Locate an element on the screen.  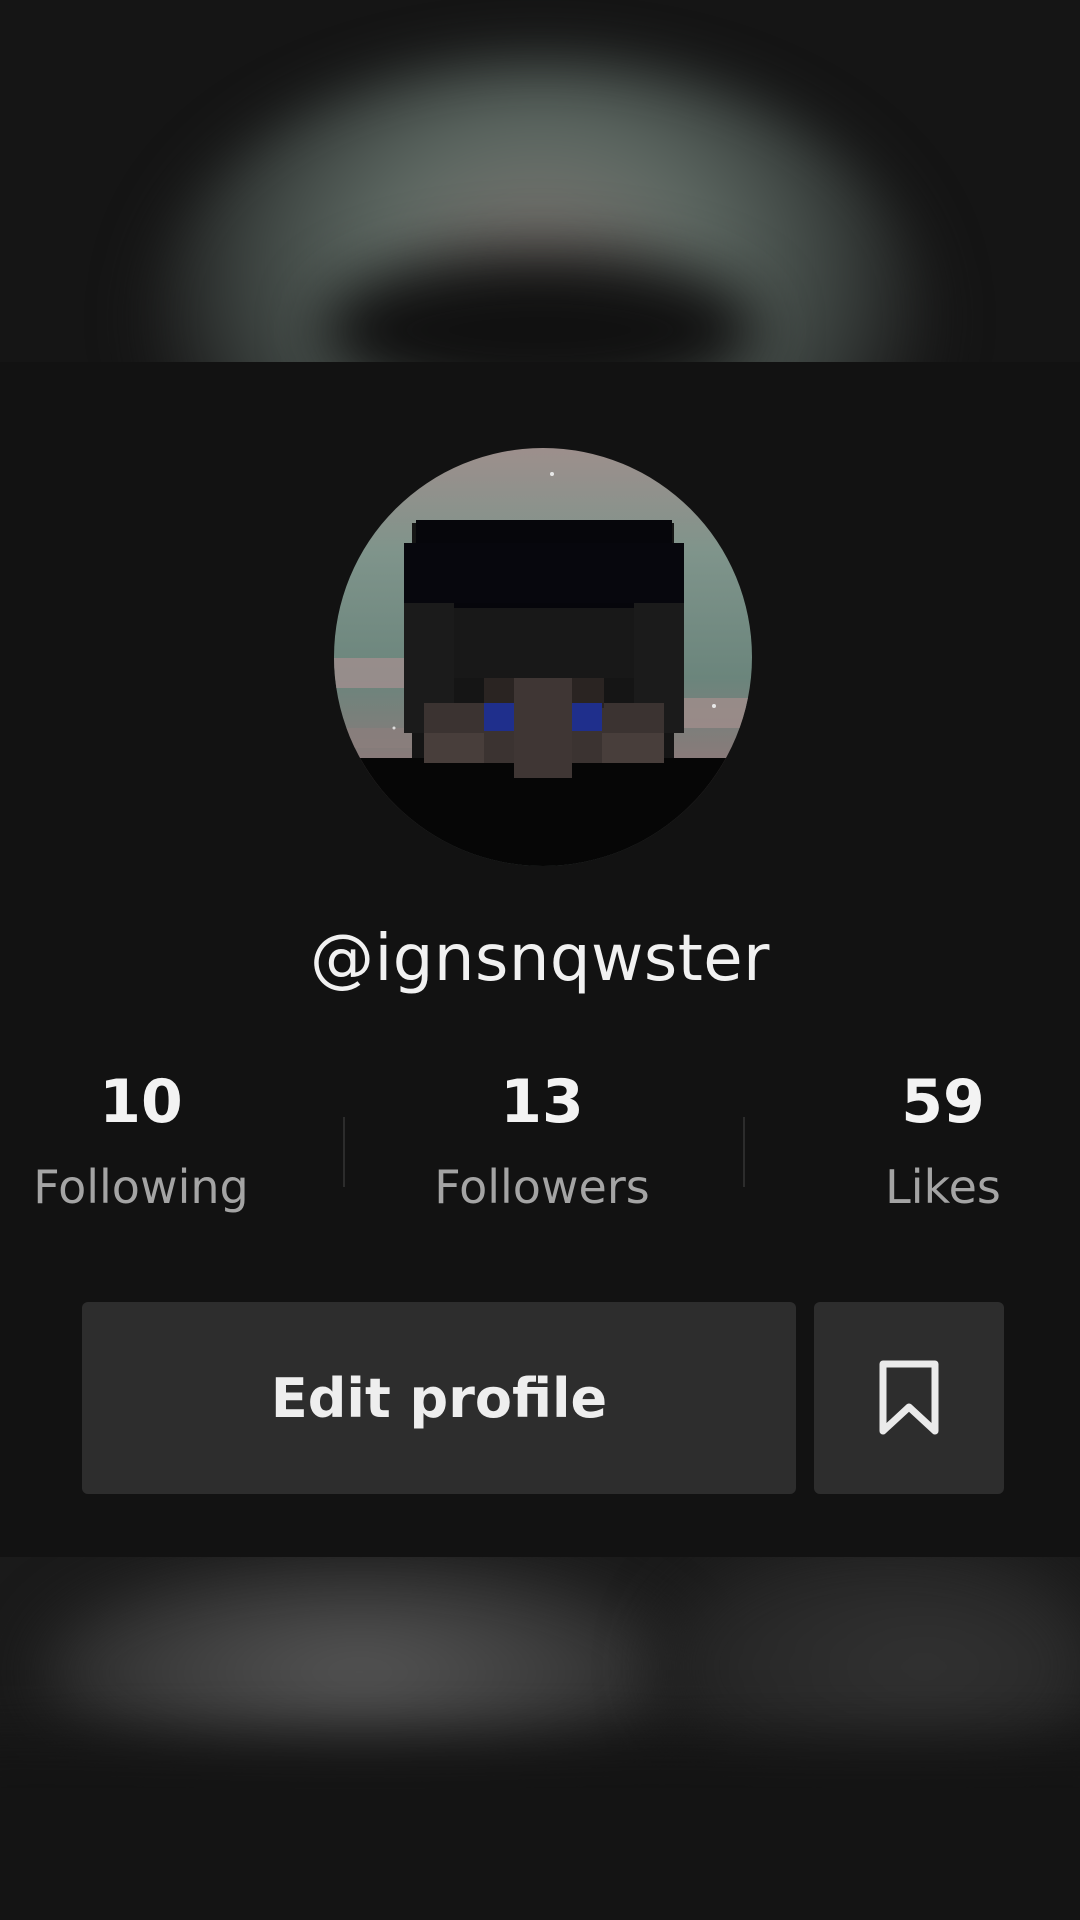
edit-profile-button: Edit profile is located at coordinates (439, 1398).